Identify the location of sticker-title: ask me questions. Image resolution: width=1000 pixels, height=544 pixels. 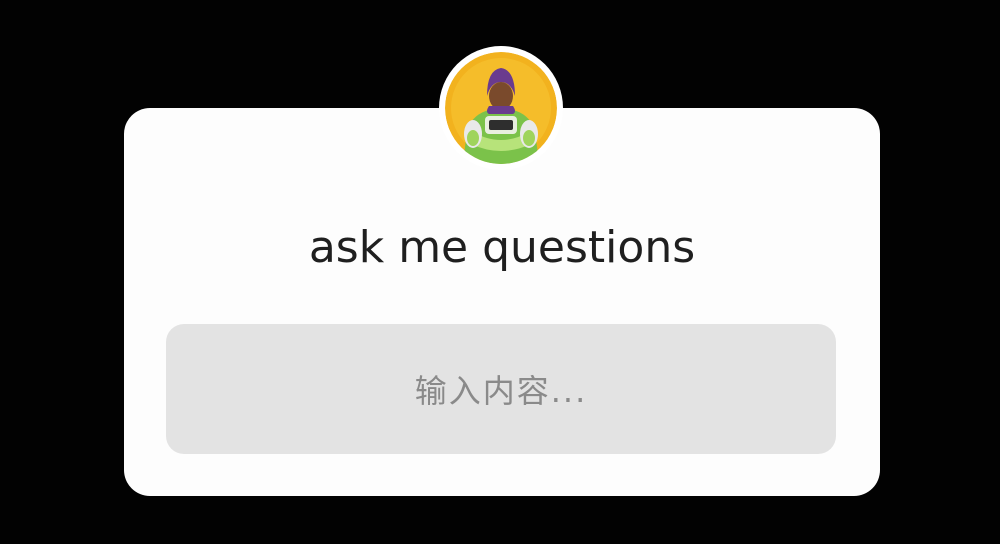
(502, 247).